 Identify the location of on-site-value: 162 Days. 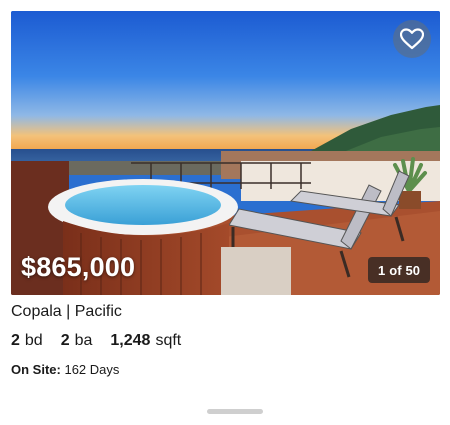
(92, 369).